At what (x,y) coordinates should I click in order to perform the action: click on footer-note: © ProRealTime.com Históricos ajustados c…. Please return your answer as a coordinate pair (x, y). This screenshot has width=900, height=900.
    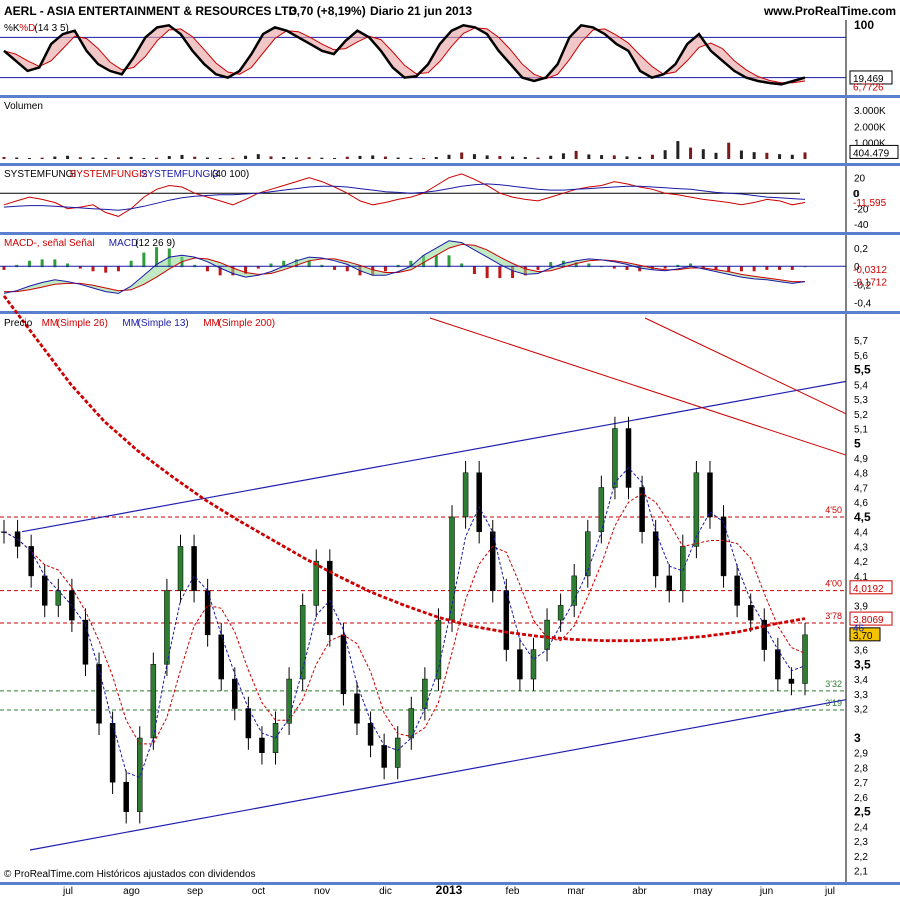
    Looking at the image, I should click on (130, 874).